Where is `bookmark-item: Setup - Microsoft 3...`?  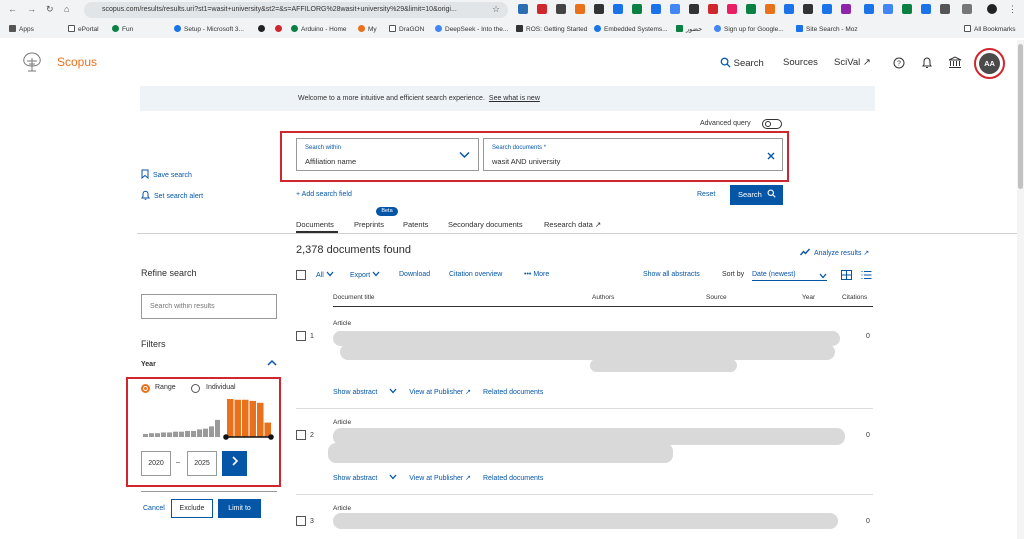
bookmark-item: Setup - Microsoft 3... is located at coordinates (209, 29).